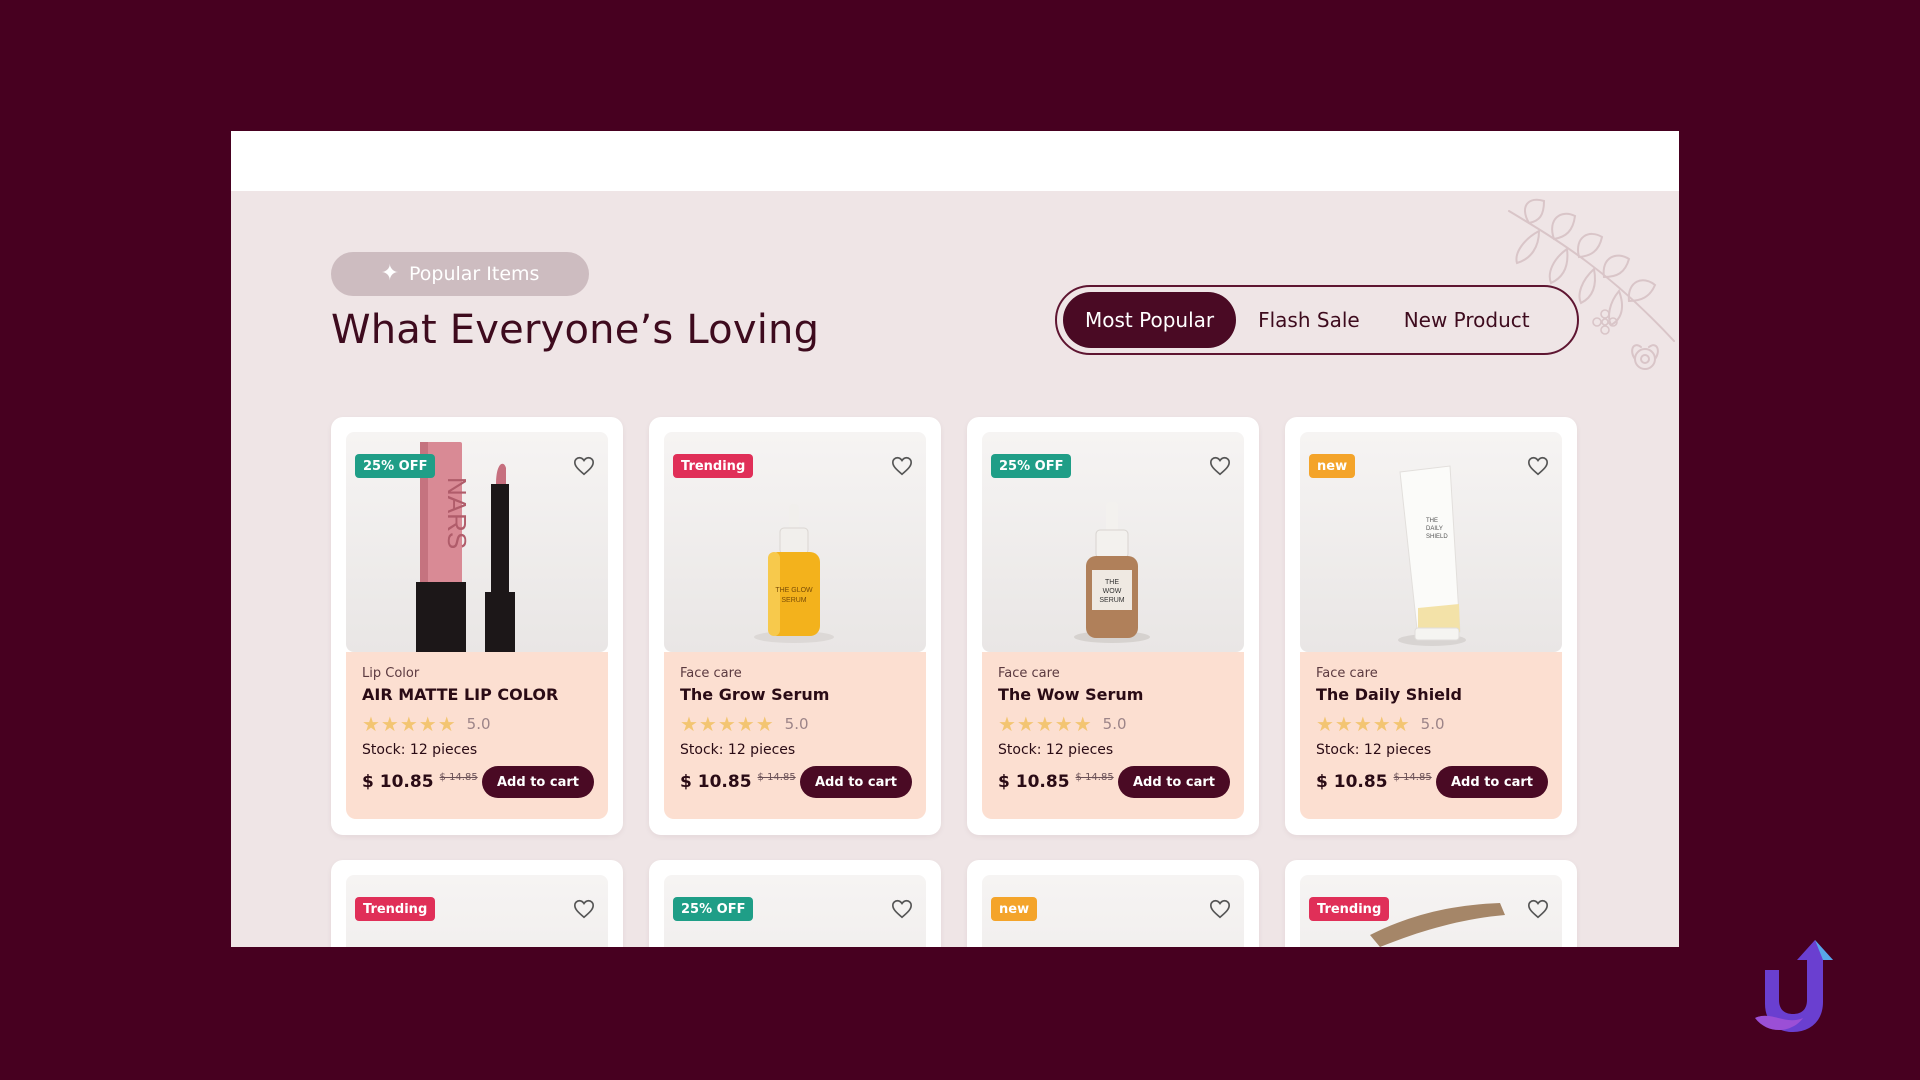 The image size is (1920, 1080). I want to click on svg-text: SHIELD, so click(1437, 537).